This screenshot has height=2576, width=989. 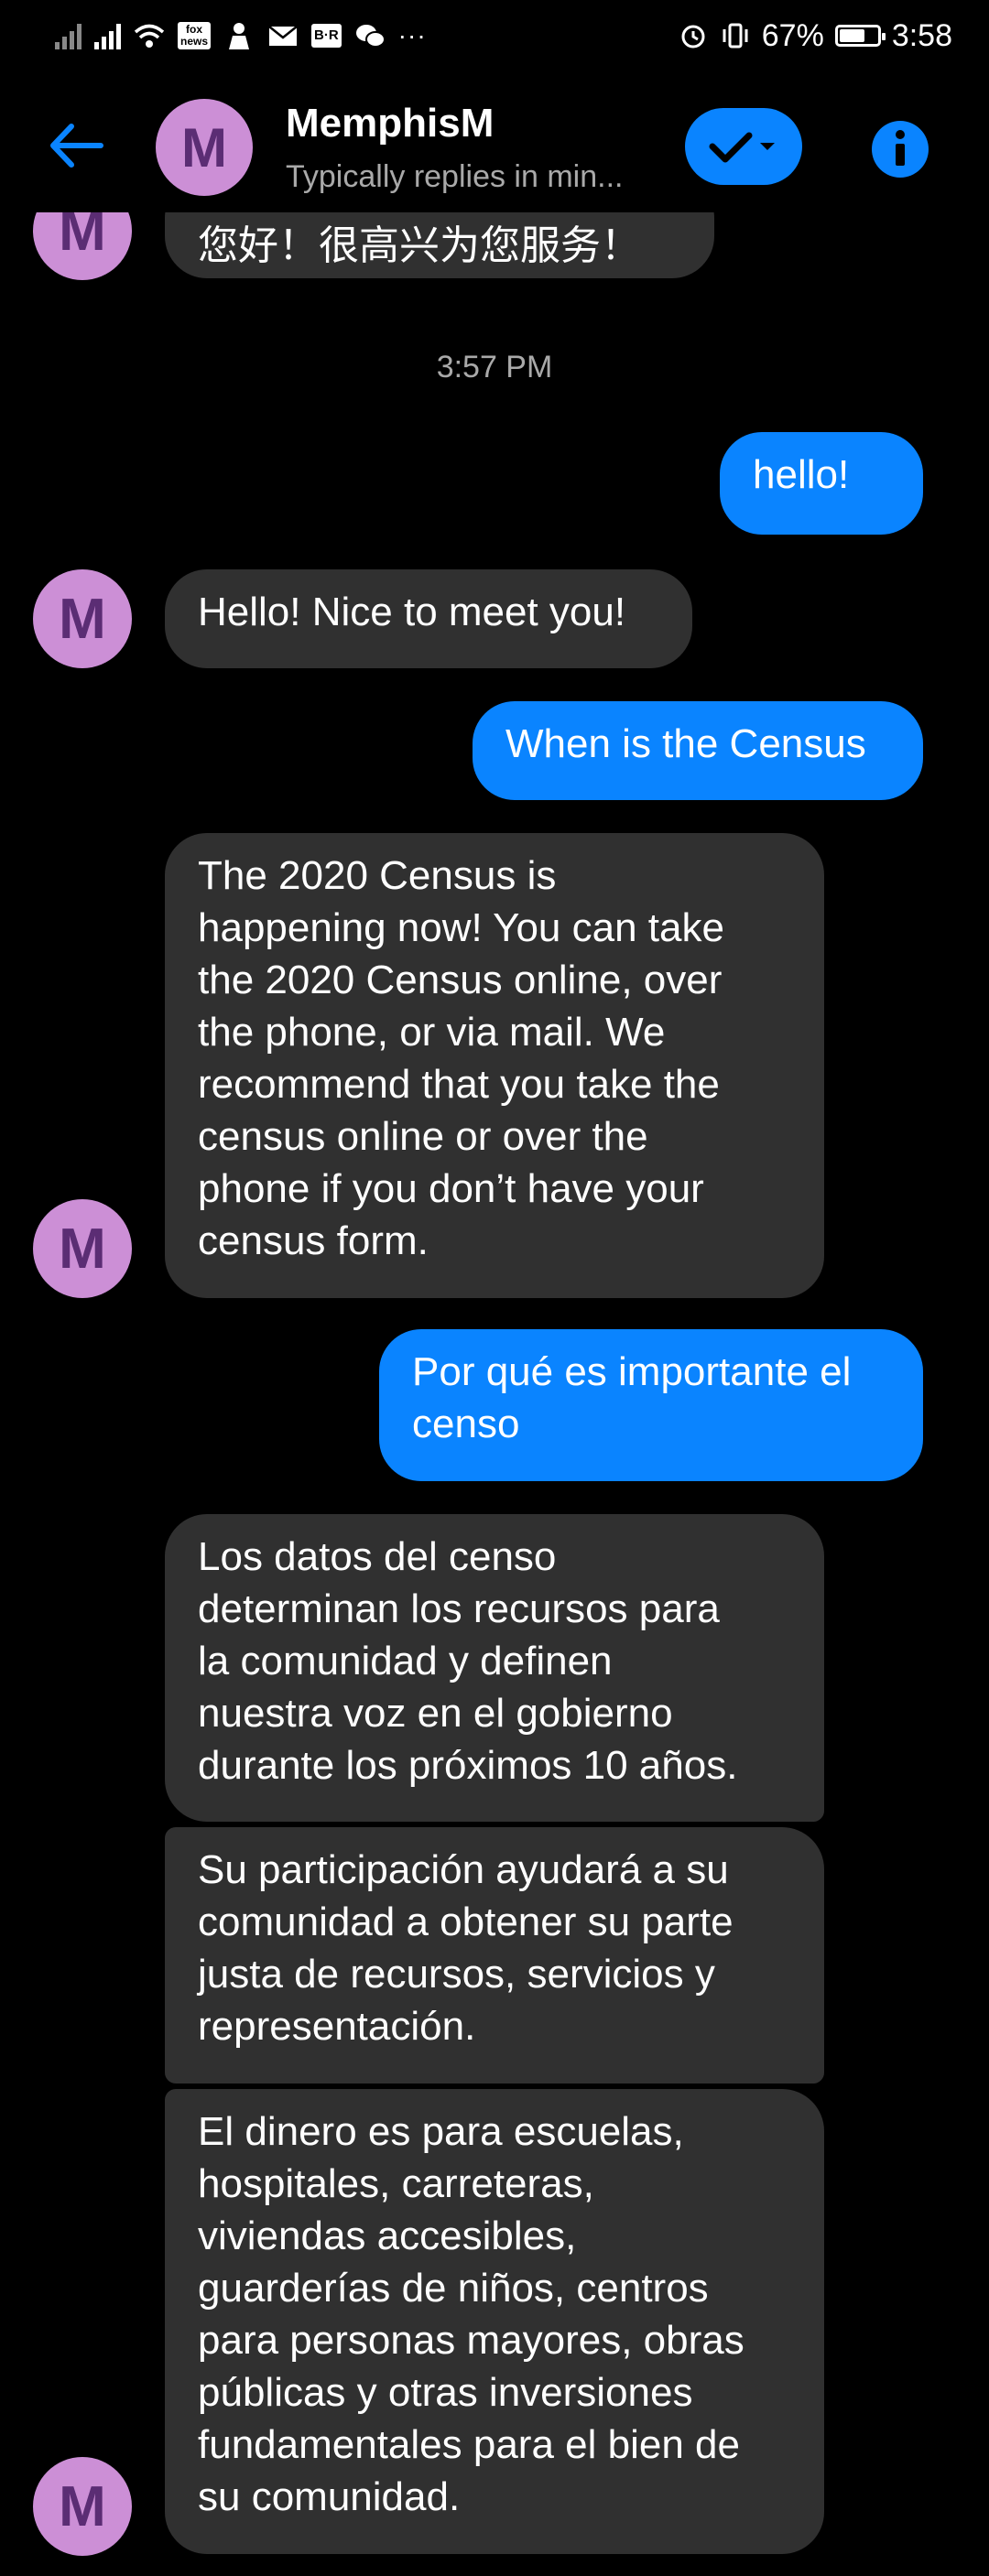 I want to click on status-icons-left: fox news B·R ···, so click(x=241, y=36).